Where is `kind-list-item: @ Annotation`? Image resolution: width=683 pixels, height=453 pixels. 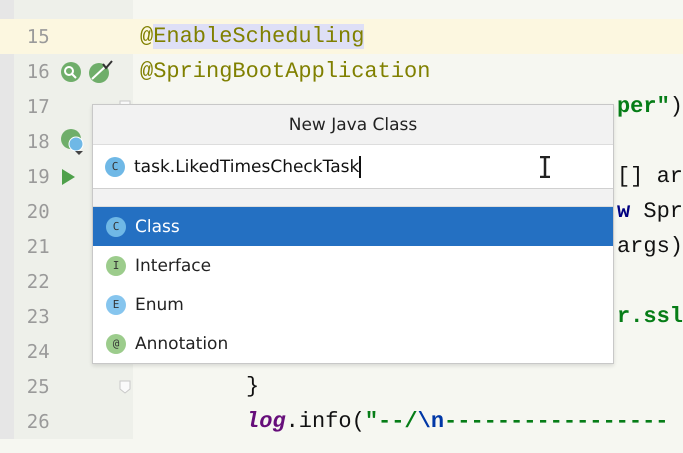 kind-list-item: @ Annotation is located at coordinates (353, 343).